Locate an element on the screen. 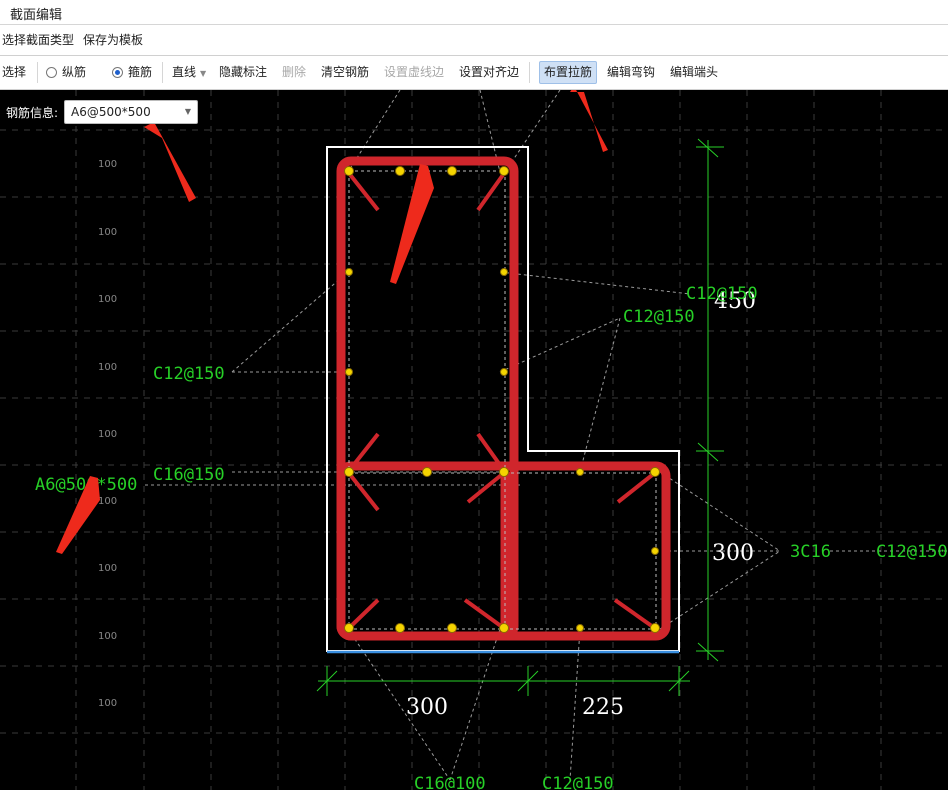 The image size is (948, 790). set-align-edge-button: 设置对齐边 is located at coordinates (489, 72).